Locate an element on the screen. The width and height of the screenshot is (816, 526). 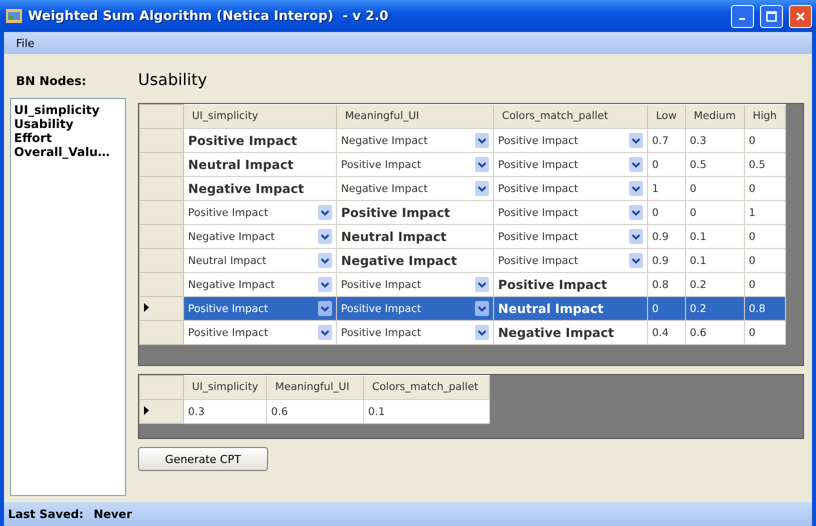
app-icon is located at coordinates (14, 16).